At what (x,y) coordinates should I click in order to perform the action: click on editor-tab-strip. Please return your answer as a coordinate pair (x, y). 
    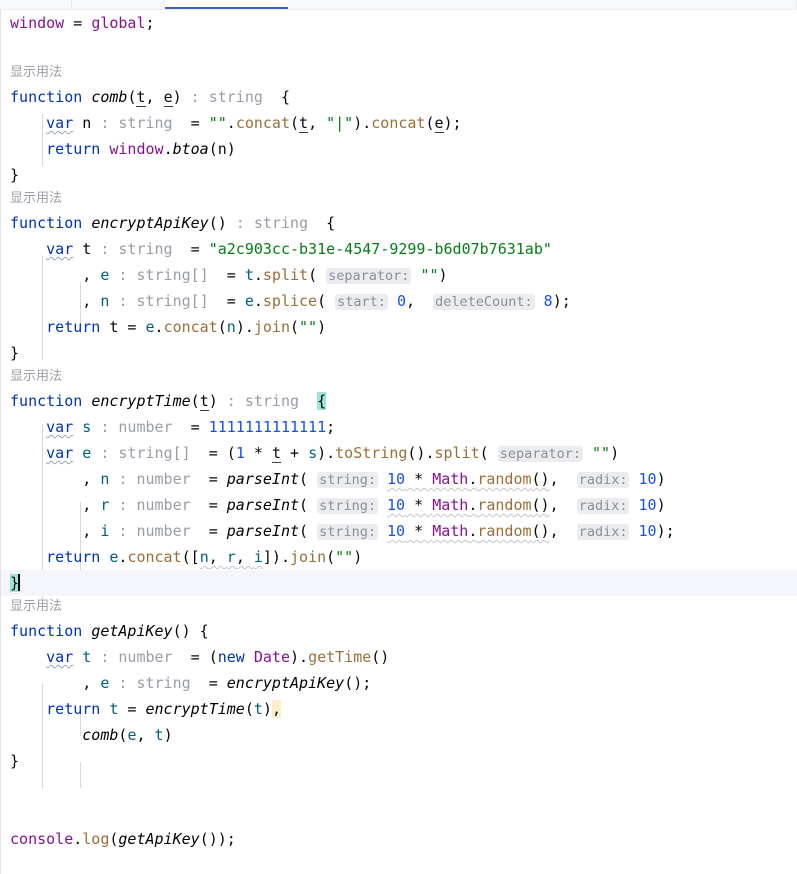
    Looking at the image, I should click on (398, 5).